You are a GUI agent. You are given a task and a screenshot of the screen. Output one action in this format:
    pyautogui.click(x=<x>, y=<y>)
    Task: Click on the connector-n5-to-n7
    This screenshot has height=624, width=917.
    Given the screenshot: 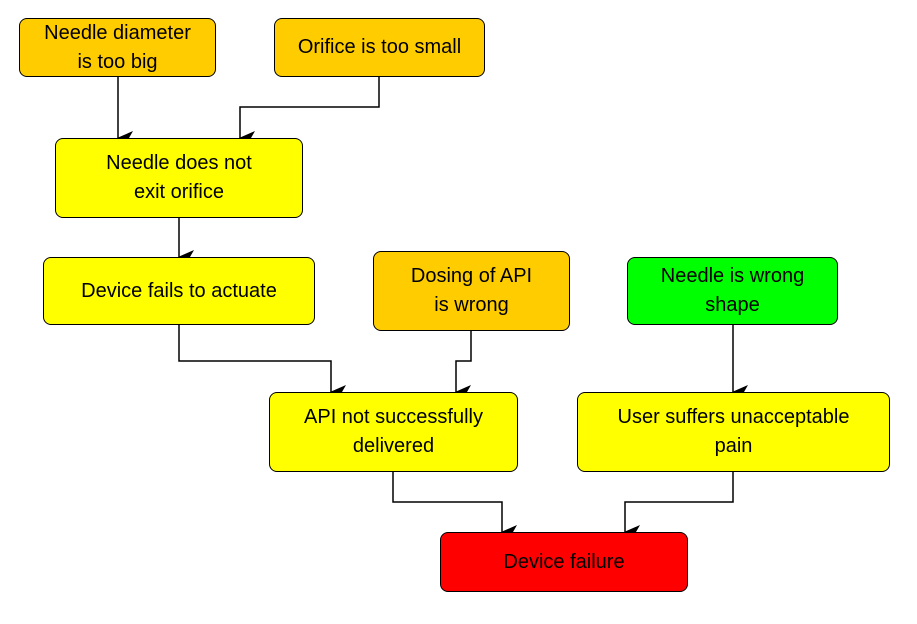 What is the action you would take?
    pyautogui.click(x=463, y=365)
    